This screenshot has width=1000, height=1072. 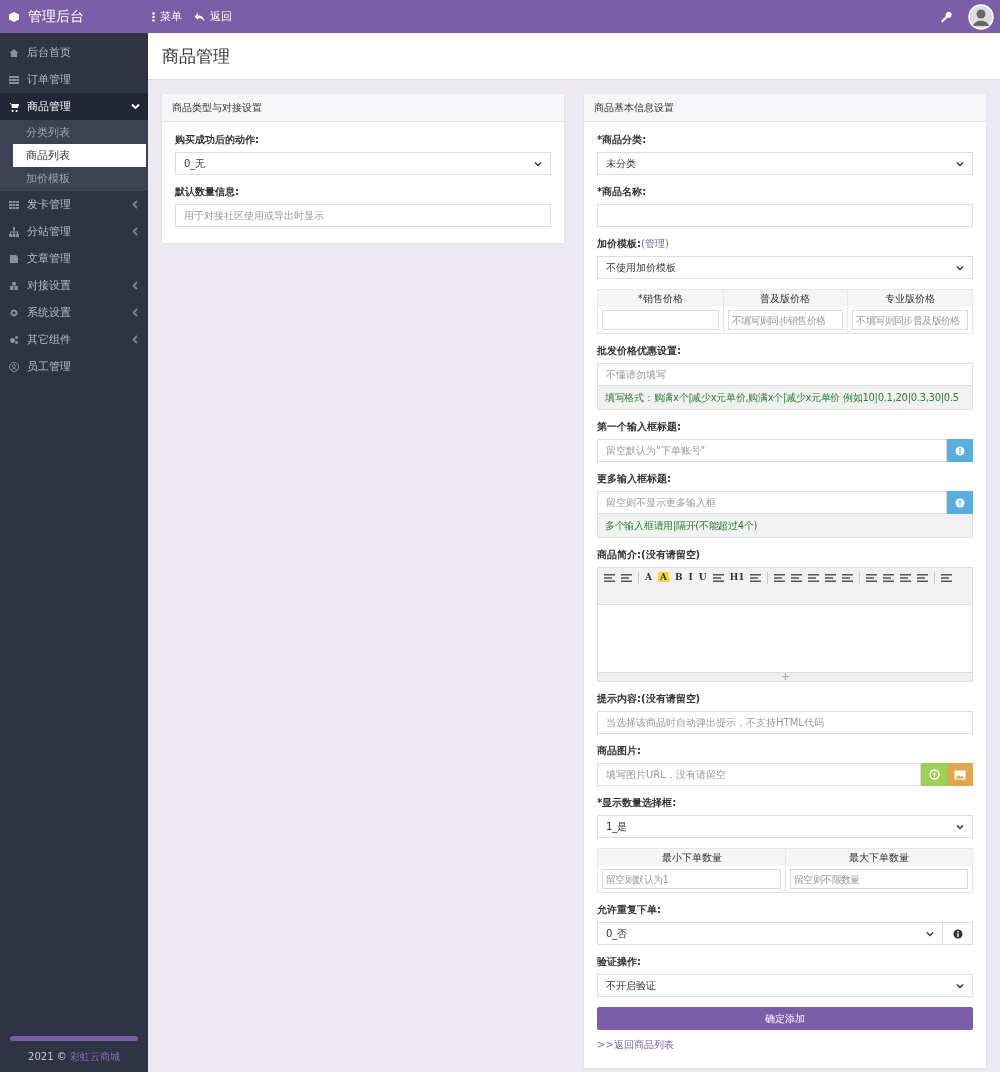 I want to click on format-hint: 填写格式：购满x个|减少x元单价,购满x个|减少x元单价 例如10|0.1,20|0.3,30|0.5, so click(x=785, y=398).